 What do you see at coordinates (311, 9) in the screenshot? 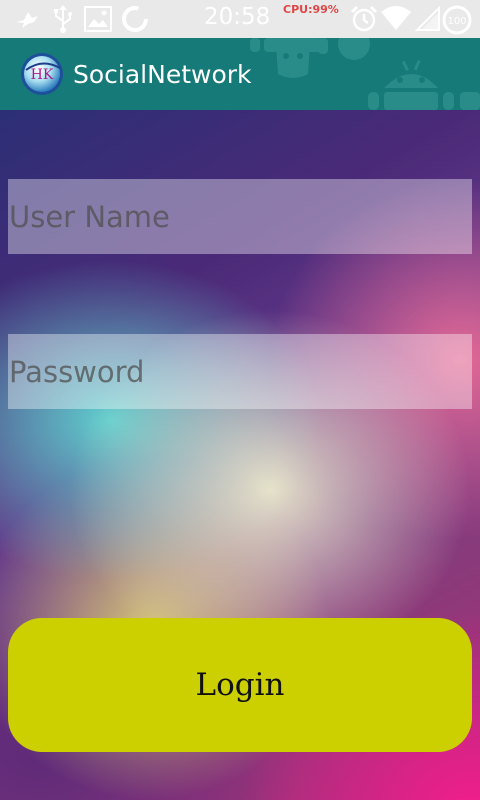
I see `cpu-usage: CPU:99%` at bounding box center [311, 9].